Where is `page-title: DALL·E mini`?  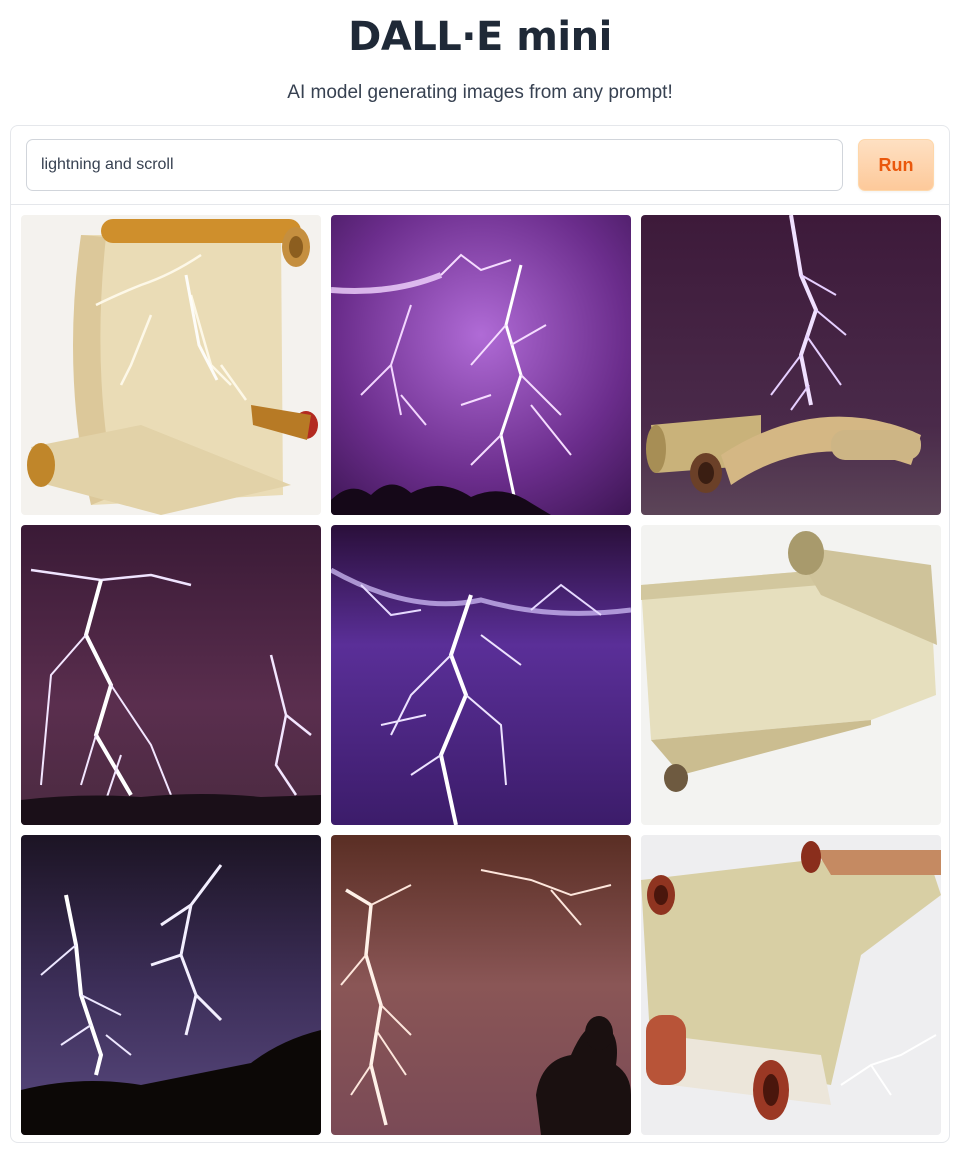
page-title: DALL·E mini is located at coordinates (480, 37).